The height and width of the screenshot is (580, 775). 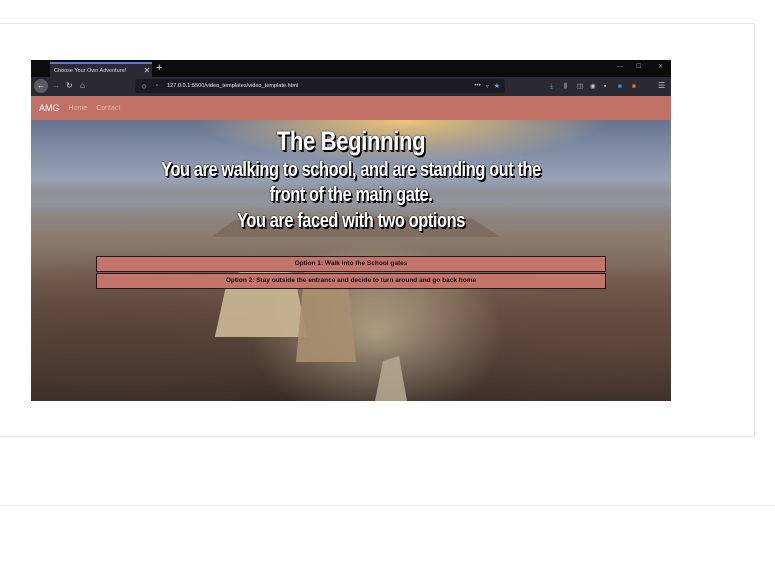 What do you see at coordinates (351, 221) in the screenshot?
I see `story-prompt: You are faced with two options` at bounding box center [351, 221].